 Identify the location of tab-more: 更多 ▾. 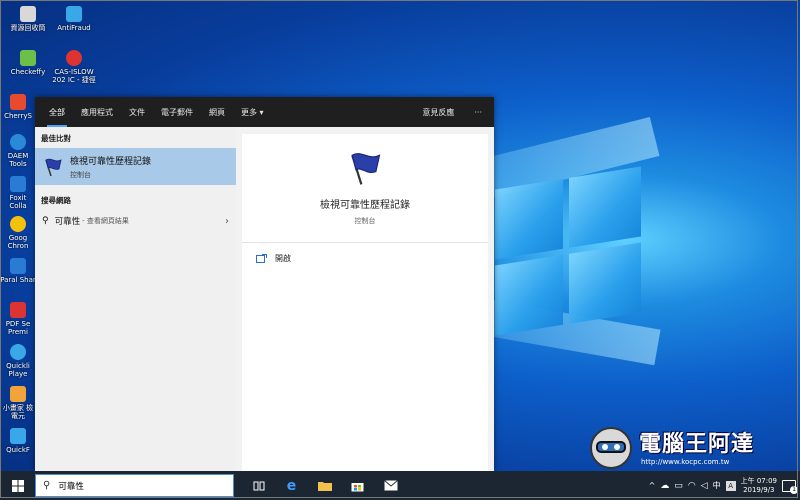
(252, 112).